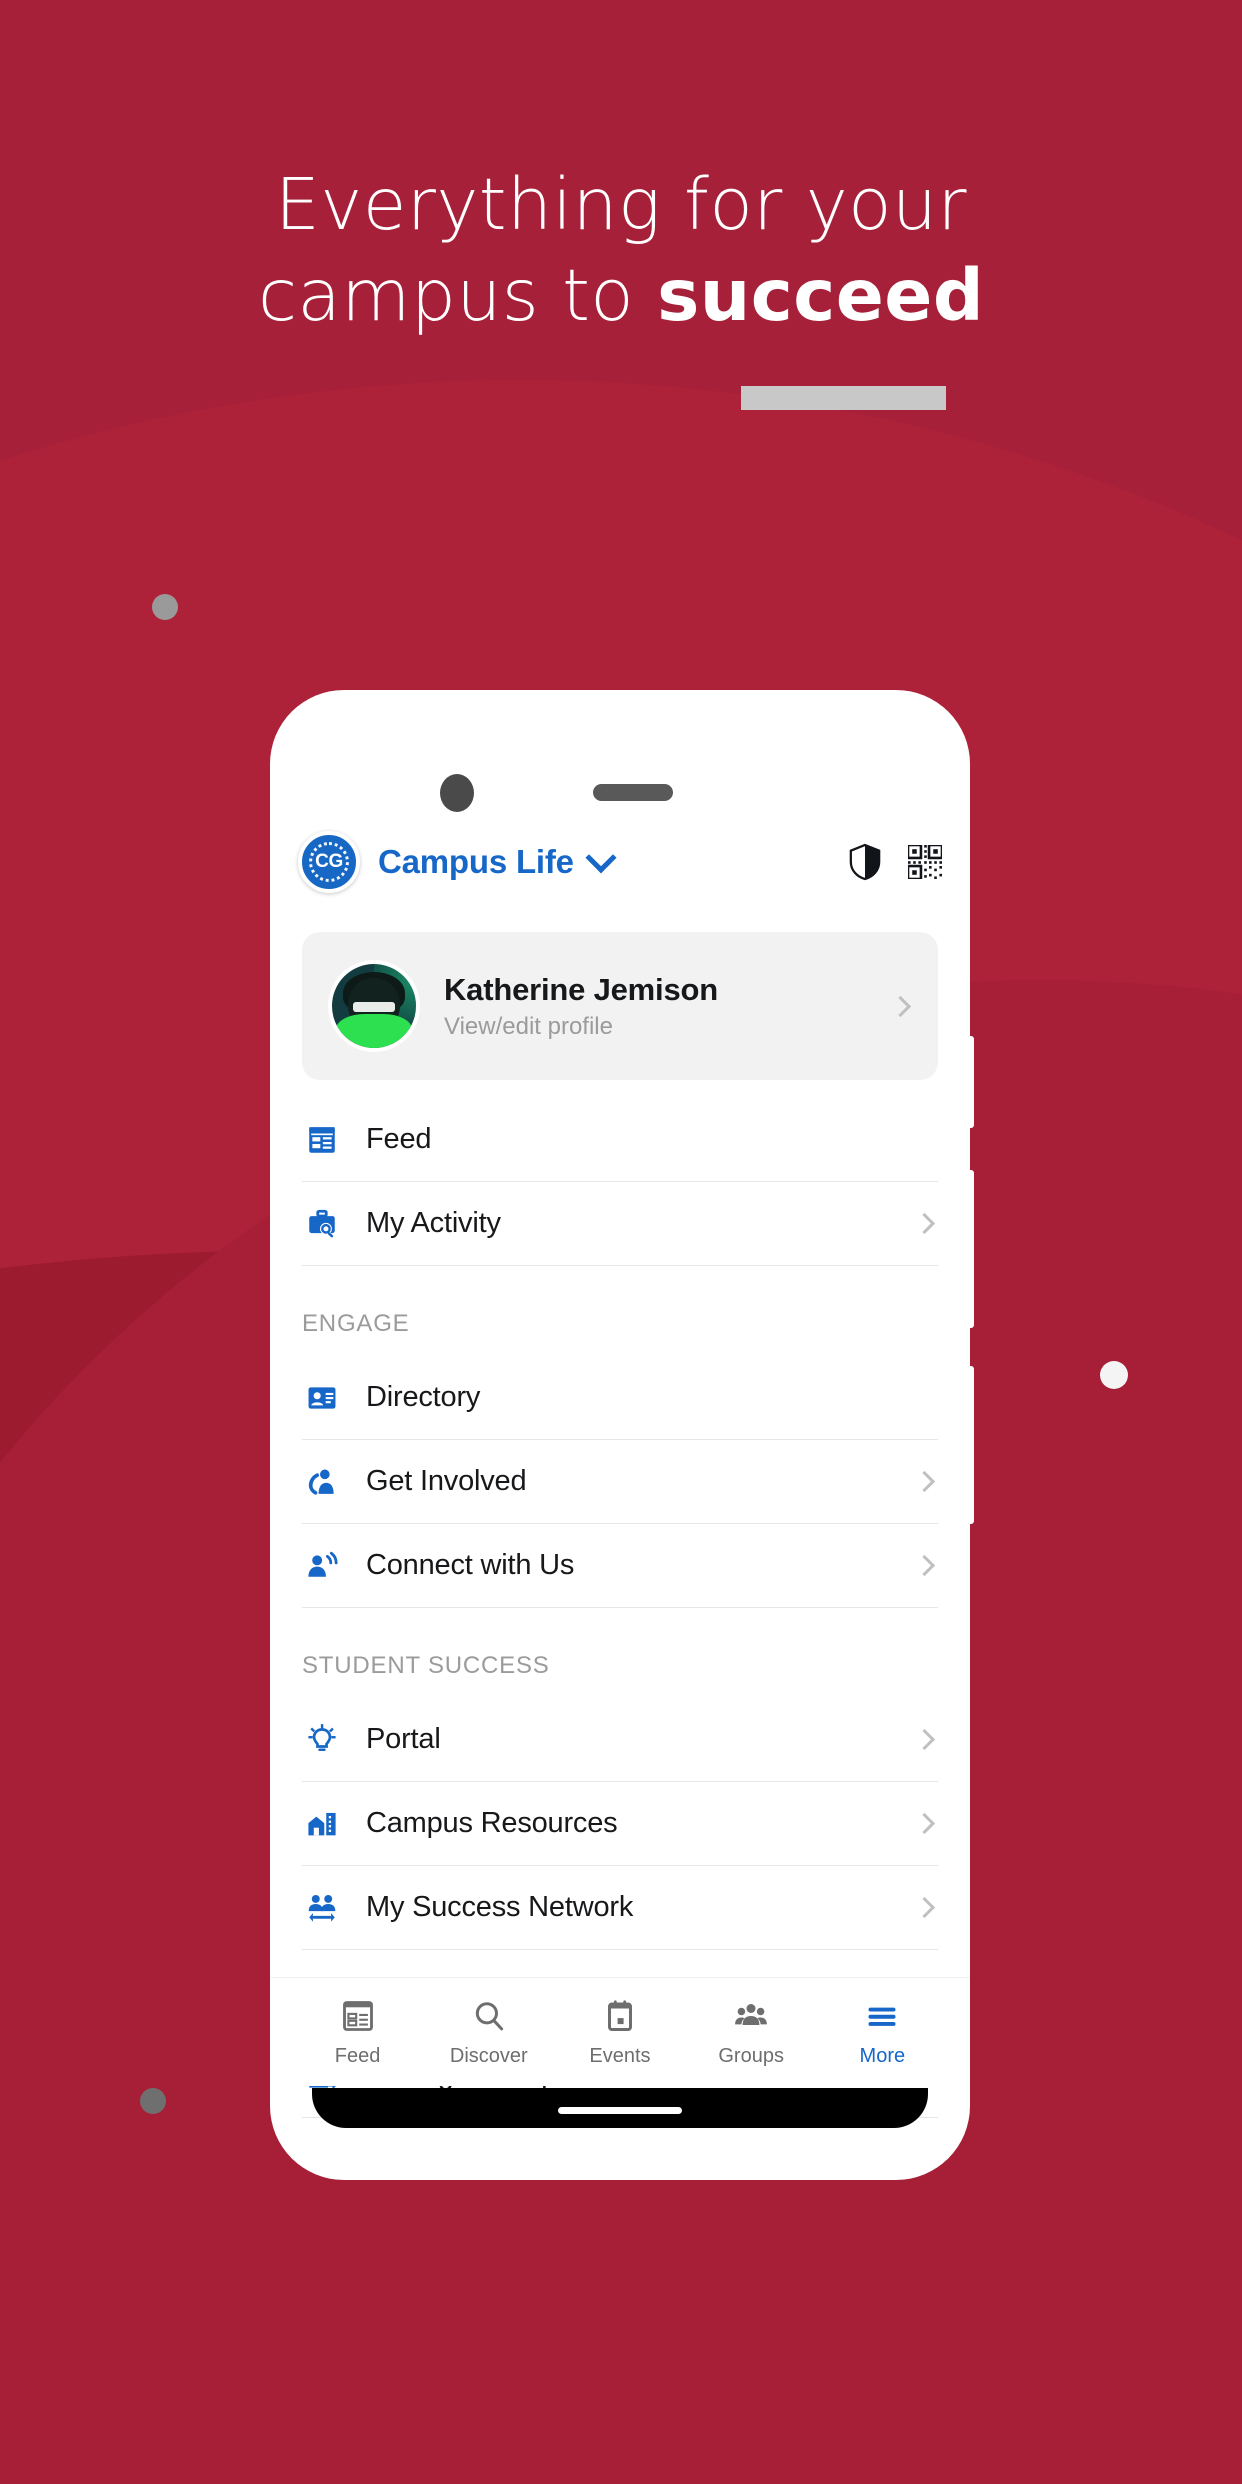  Describe the element at coordinates (457, 793) in the screenshot. I see `front-camera-icon` at that location.